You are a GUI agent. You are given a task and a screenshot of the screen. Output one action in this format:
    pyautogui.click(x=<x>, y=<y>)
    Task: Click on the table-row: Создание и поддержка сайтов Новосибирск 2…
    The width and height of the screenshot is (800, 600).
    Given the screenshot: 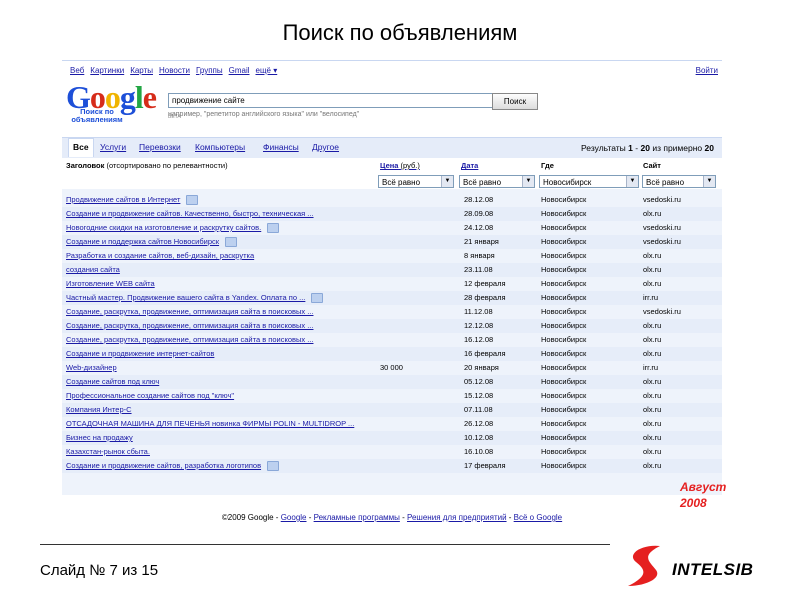 What is the action you would take?
    pyautogui.click(x=392, y=242)
    